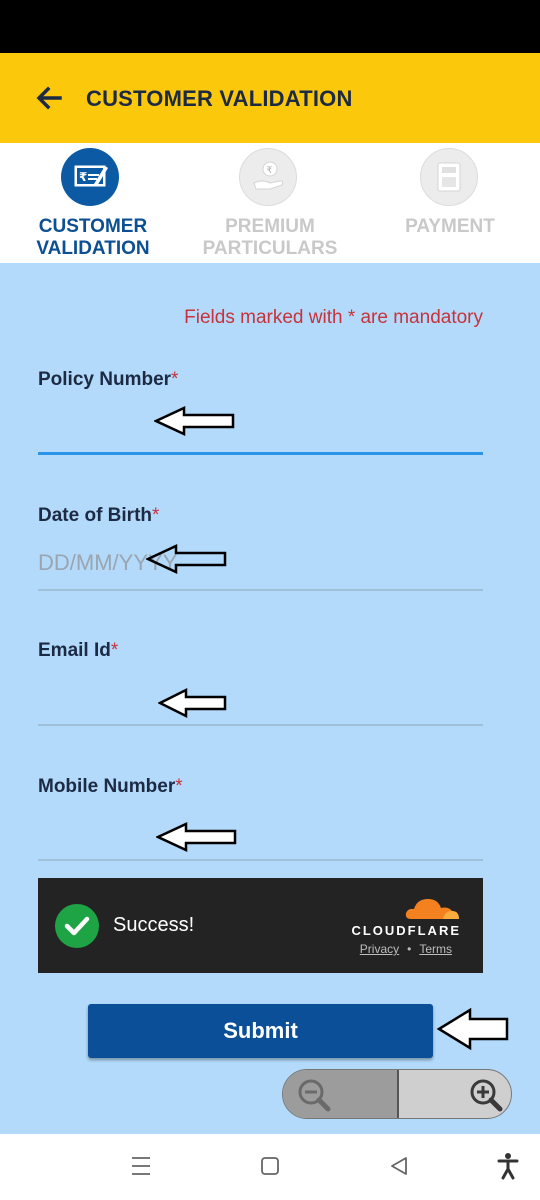 The image size is (540, 1200). I want to click on terms-link: Terms, so click(435, 949).